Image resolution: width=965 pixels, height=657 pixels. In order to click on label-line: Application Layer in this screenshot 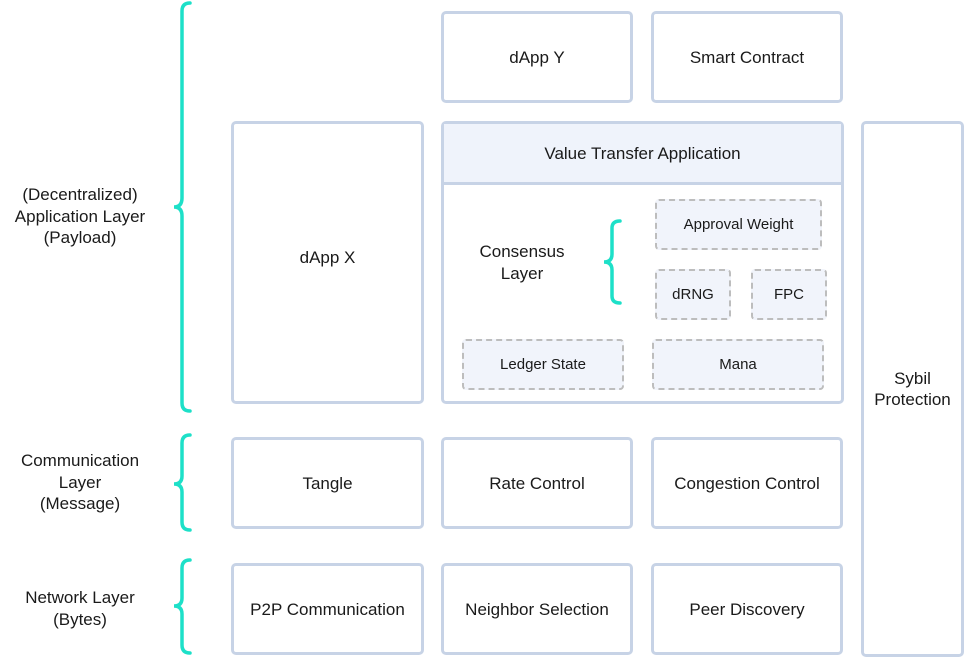, I will do `click(80, 216)`.